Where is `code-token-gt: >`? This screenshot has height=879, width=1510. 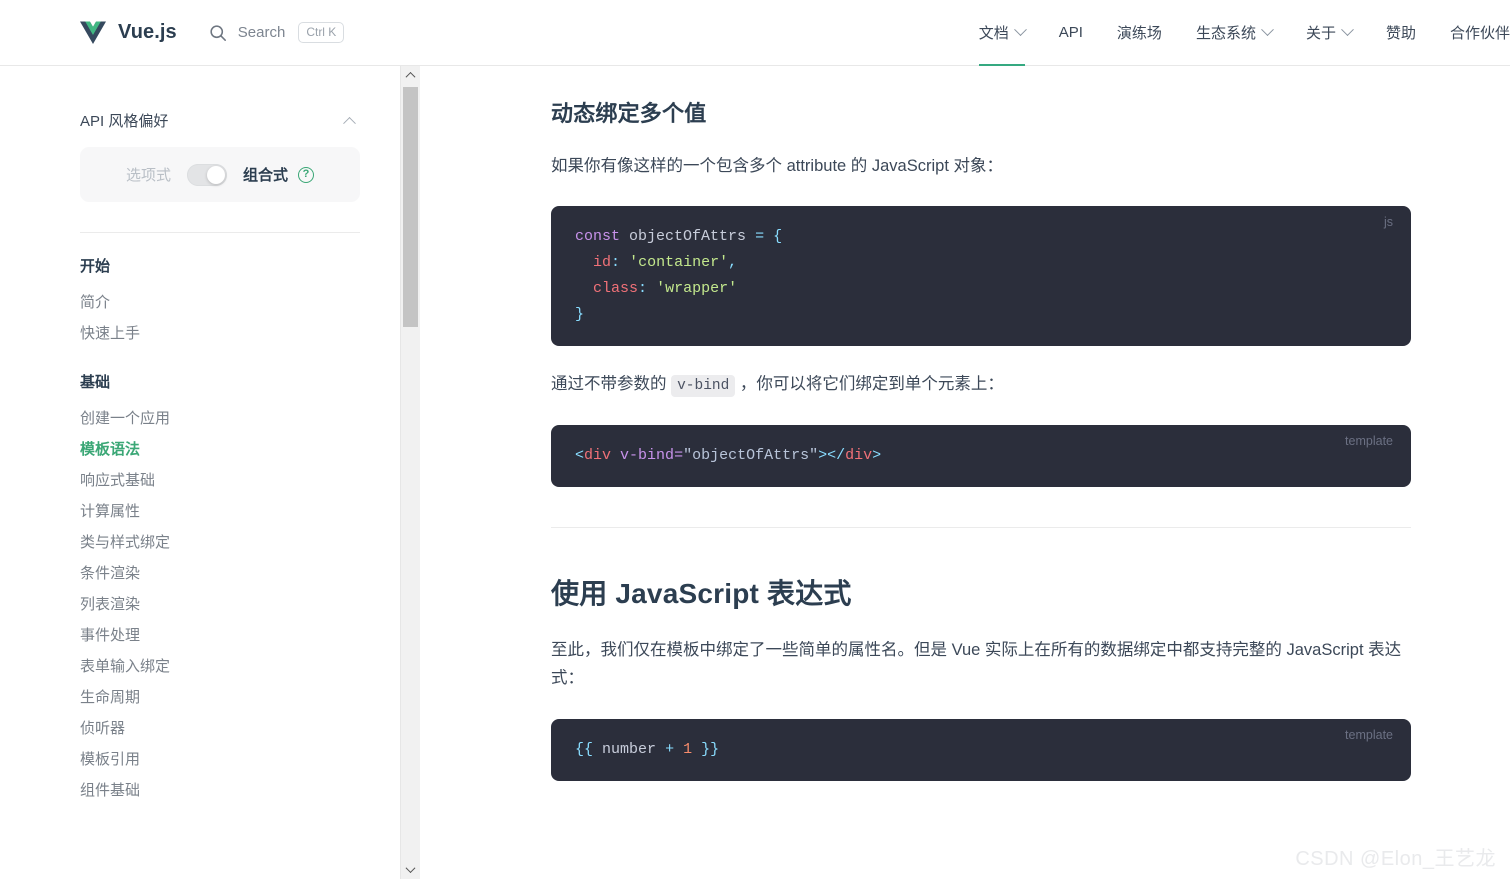 code-token-gt: > is located at coordinates (823, 456).